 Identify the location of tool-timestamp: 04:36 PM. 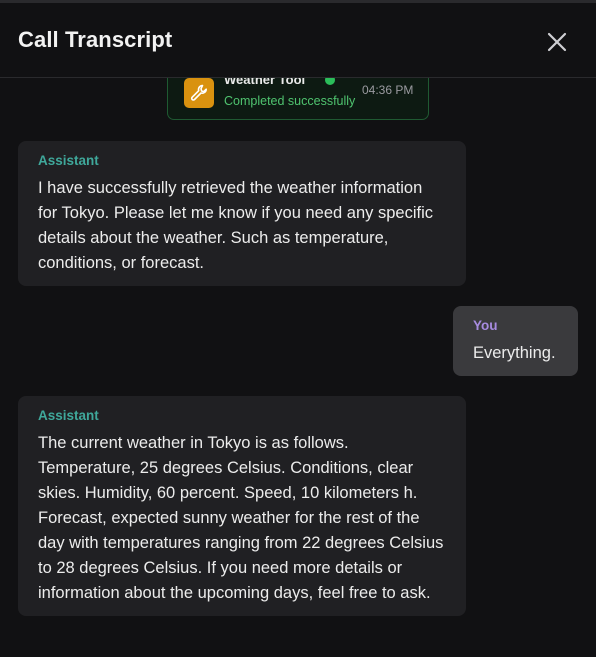
(388, 90).